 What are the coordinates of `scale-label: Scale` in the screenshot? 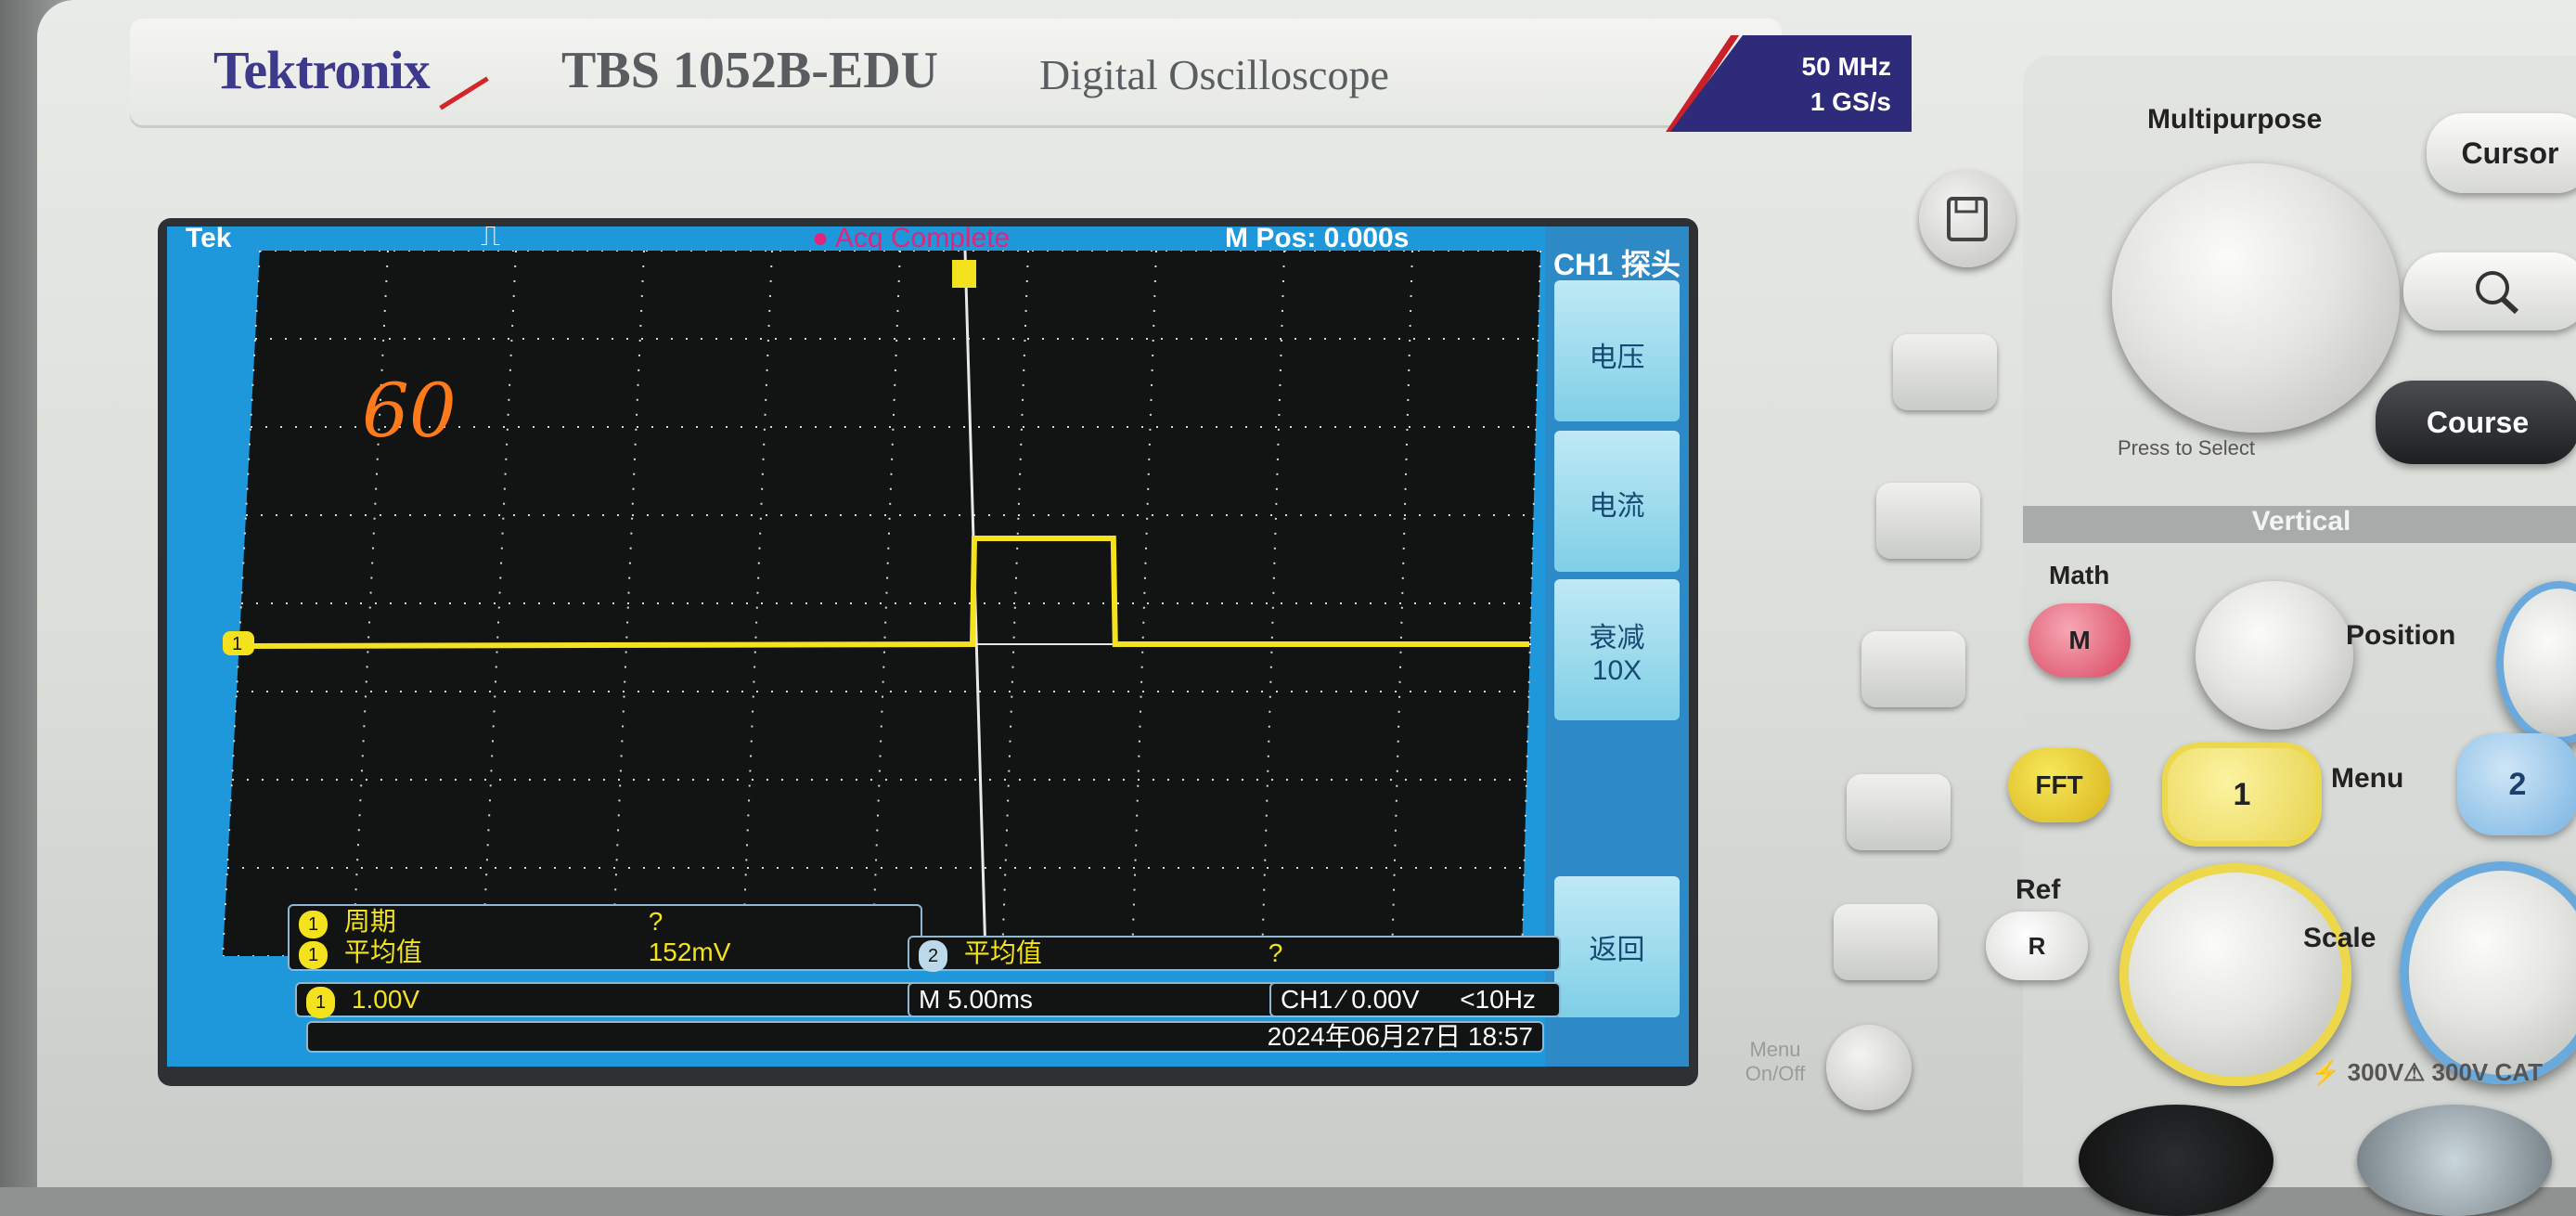 It's located at (2339, 938).